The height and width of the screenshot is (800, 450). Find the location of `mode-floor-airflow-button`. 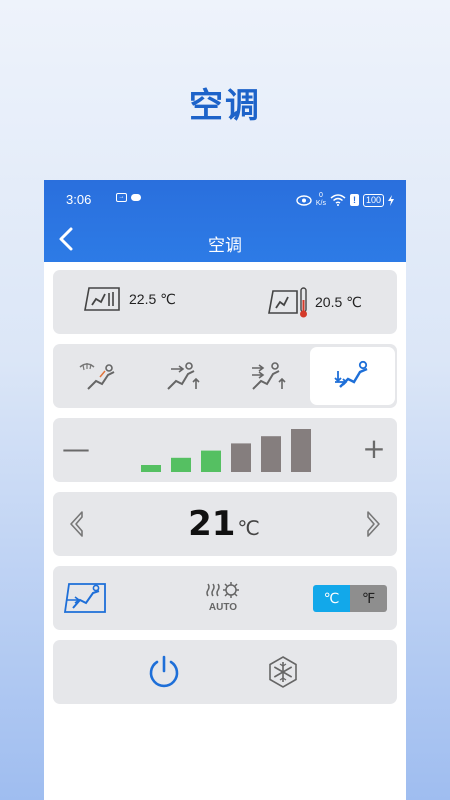

mode-floor-airflow-button is located at coordinates (352, 376).